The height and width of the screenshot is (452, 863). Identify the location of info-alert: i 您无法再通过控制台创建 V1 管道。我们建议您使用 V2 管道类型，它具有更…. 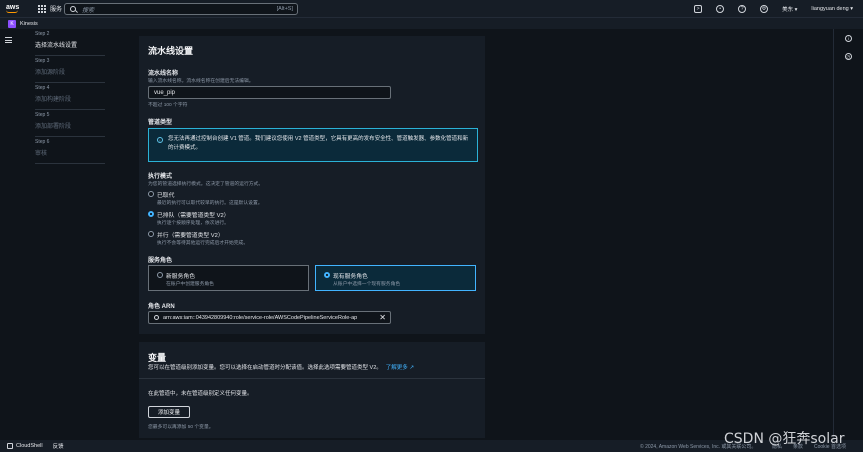
(313, 145).